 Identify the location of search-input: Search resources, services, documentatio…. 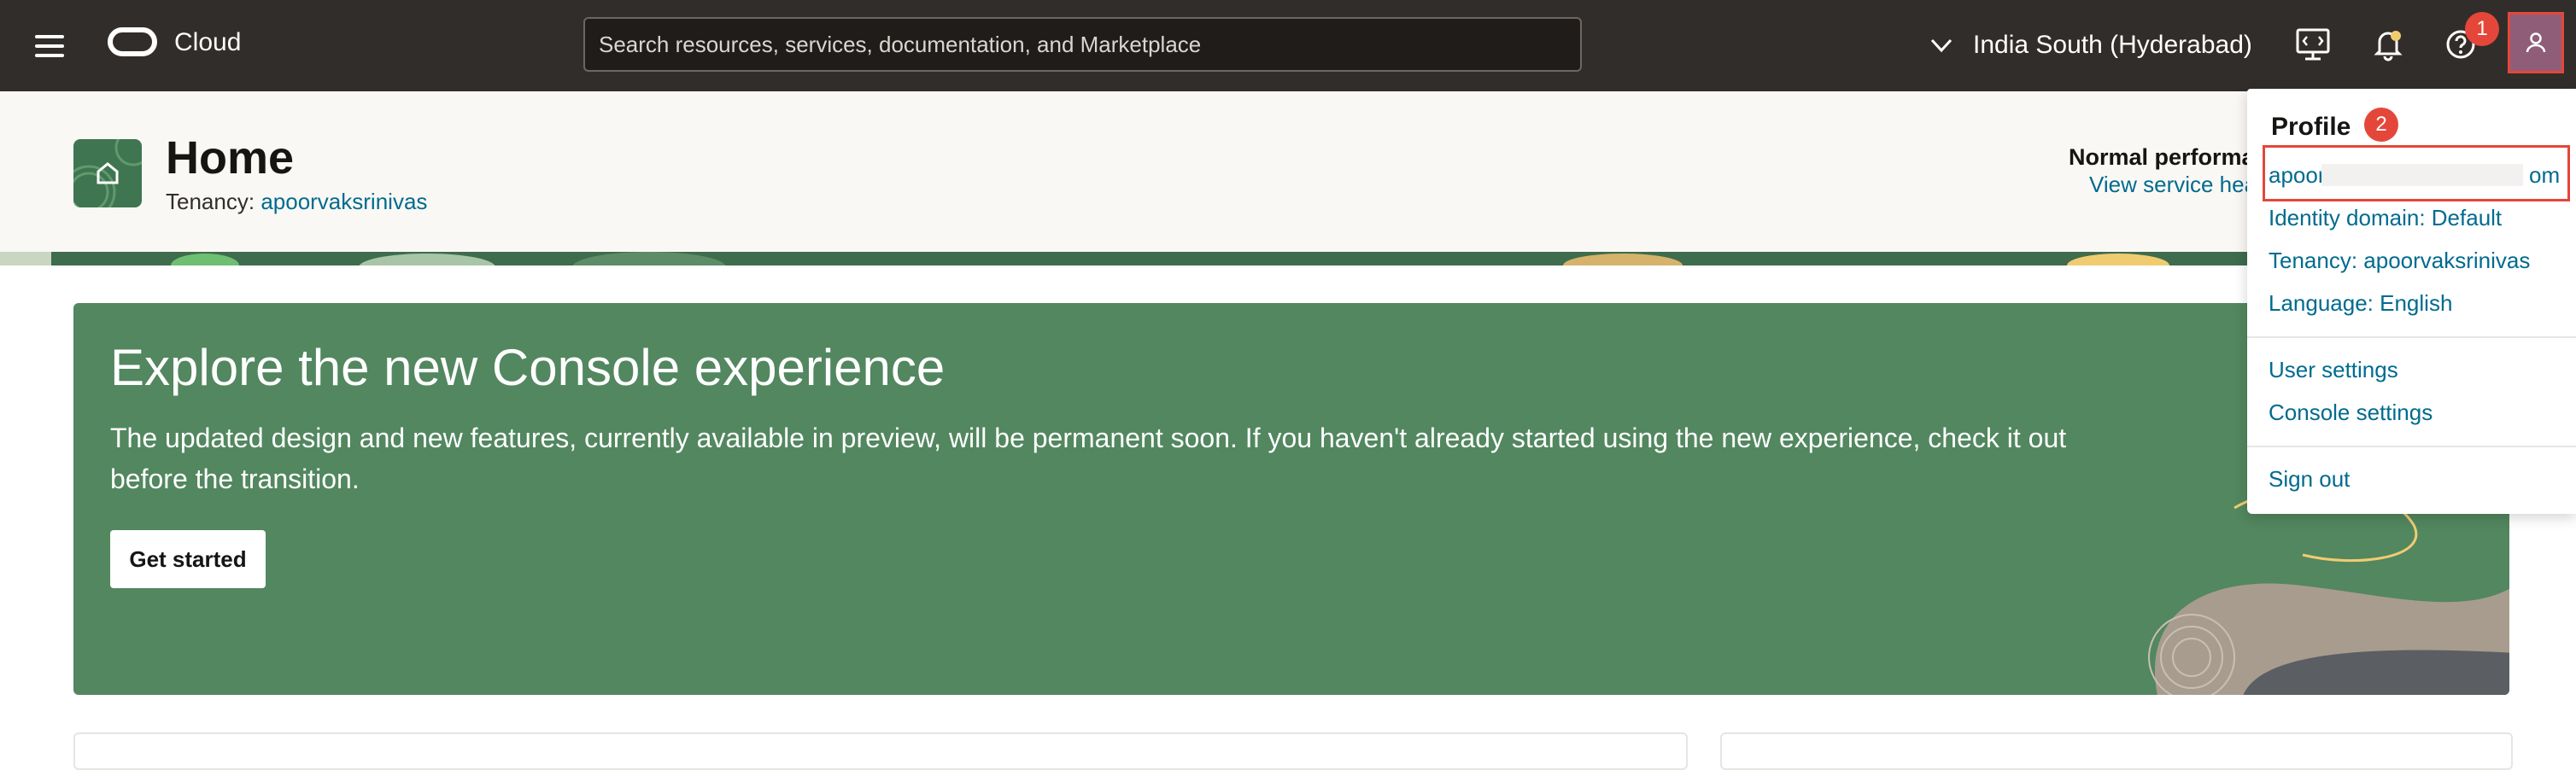
(1082, 44).